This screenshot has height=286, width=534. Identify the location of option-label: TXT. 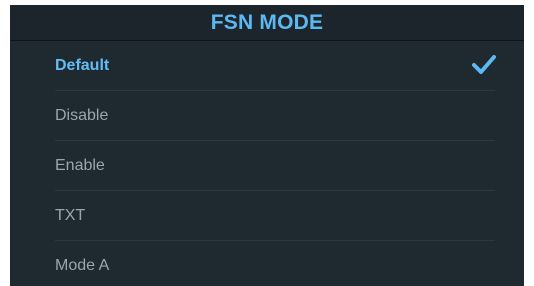
(70, 215).